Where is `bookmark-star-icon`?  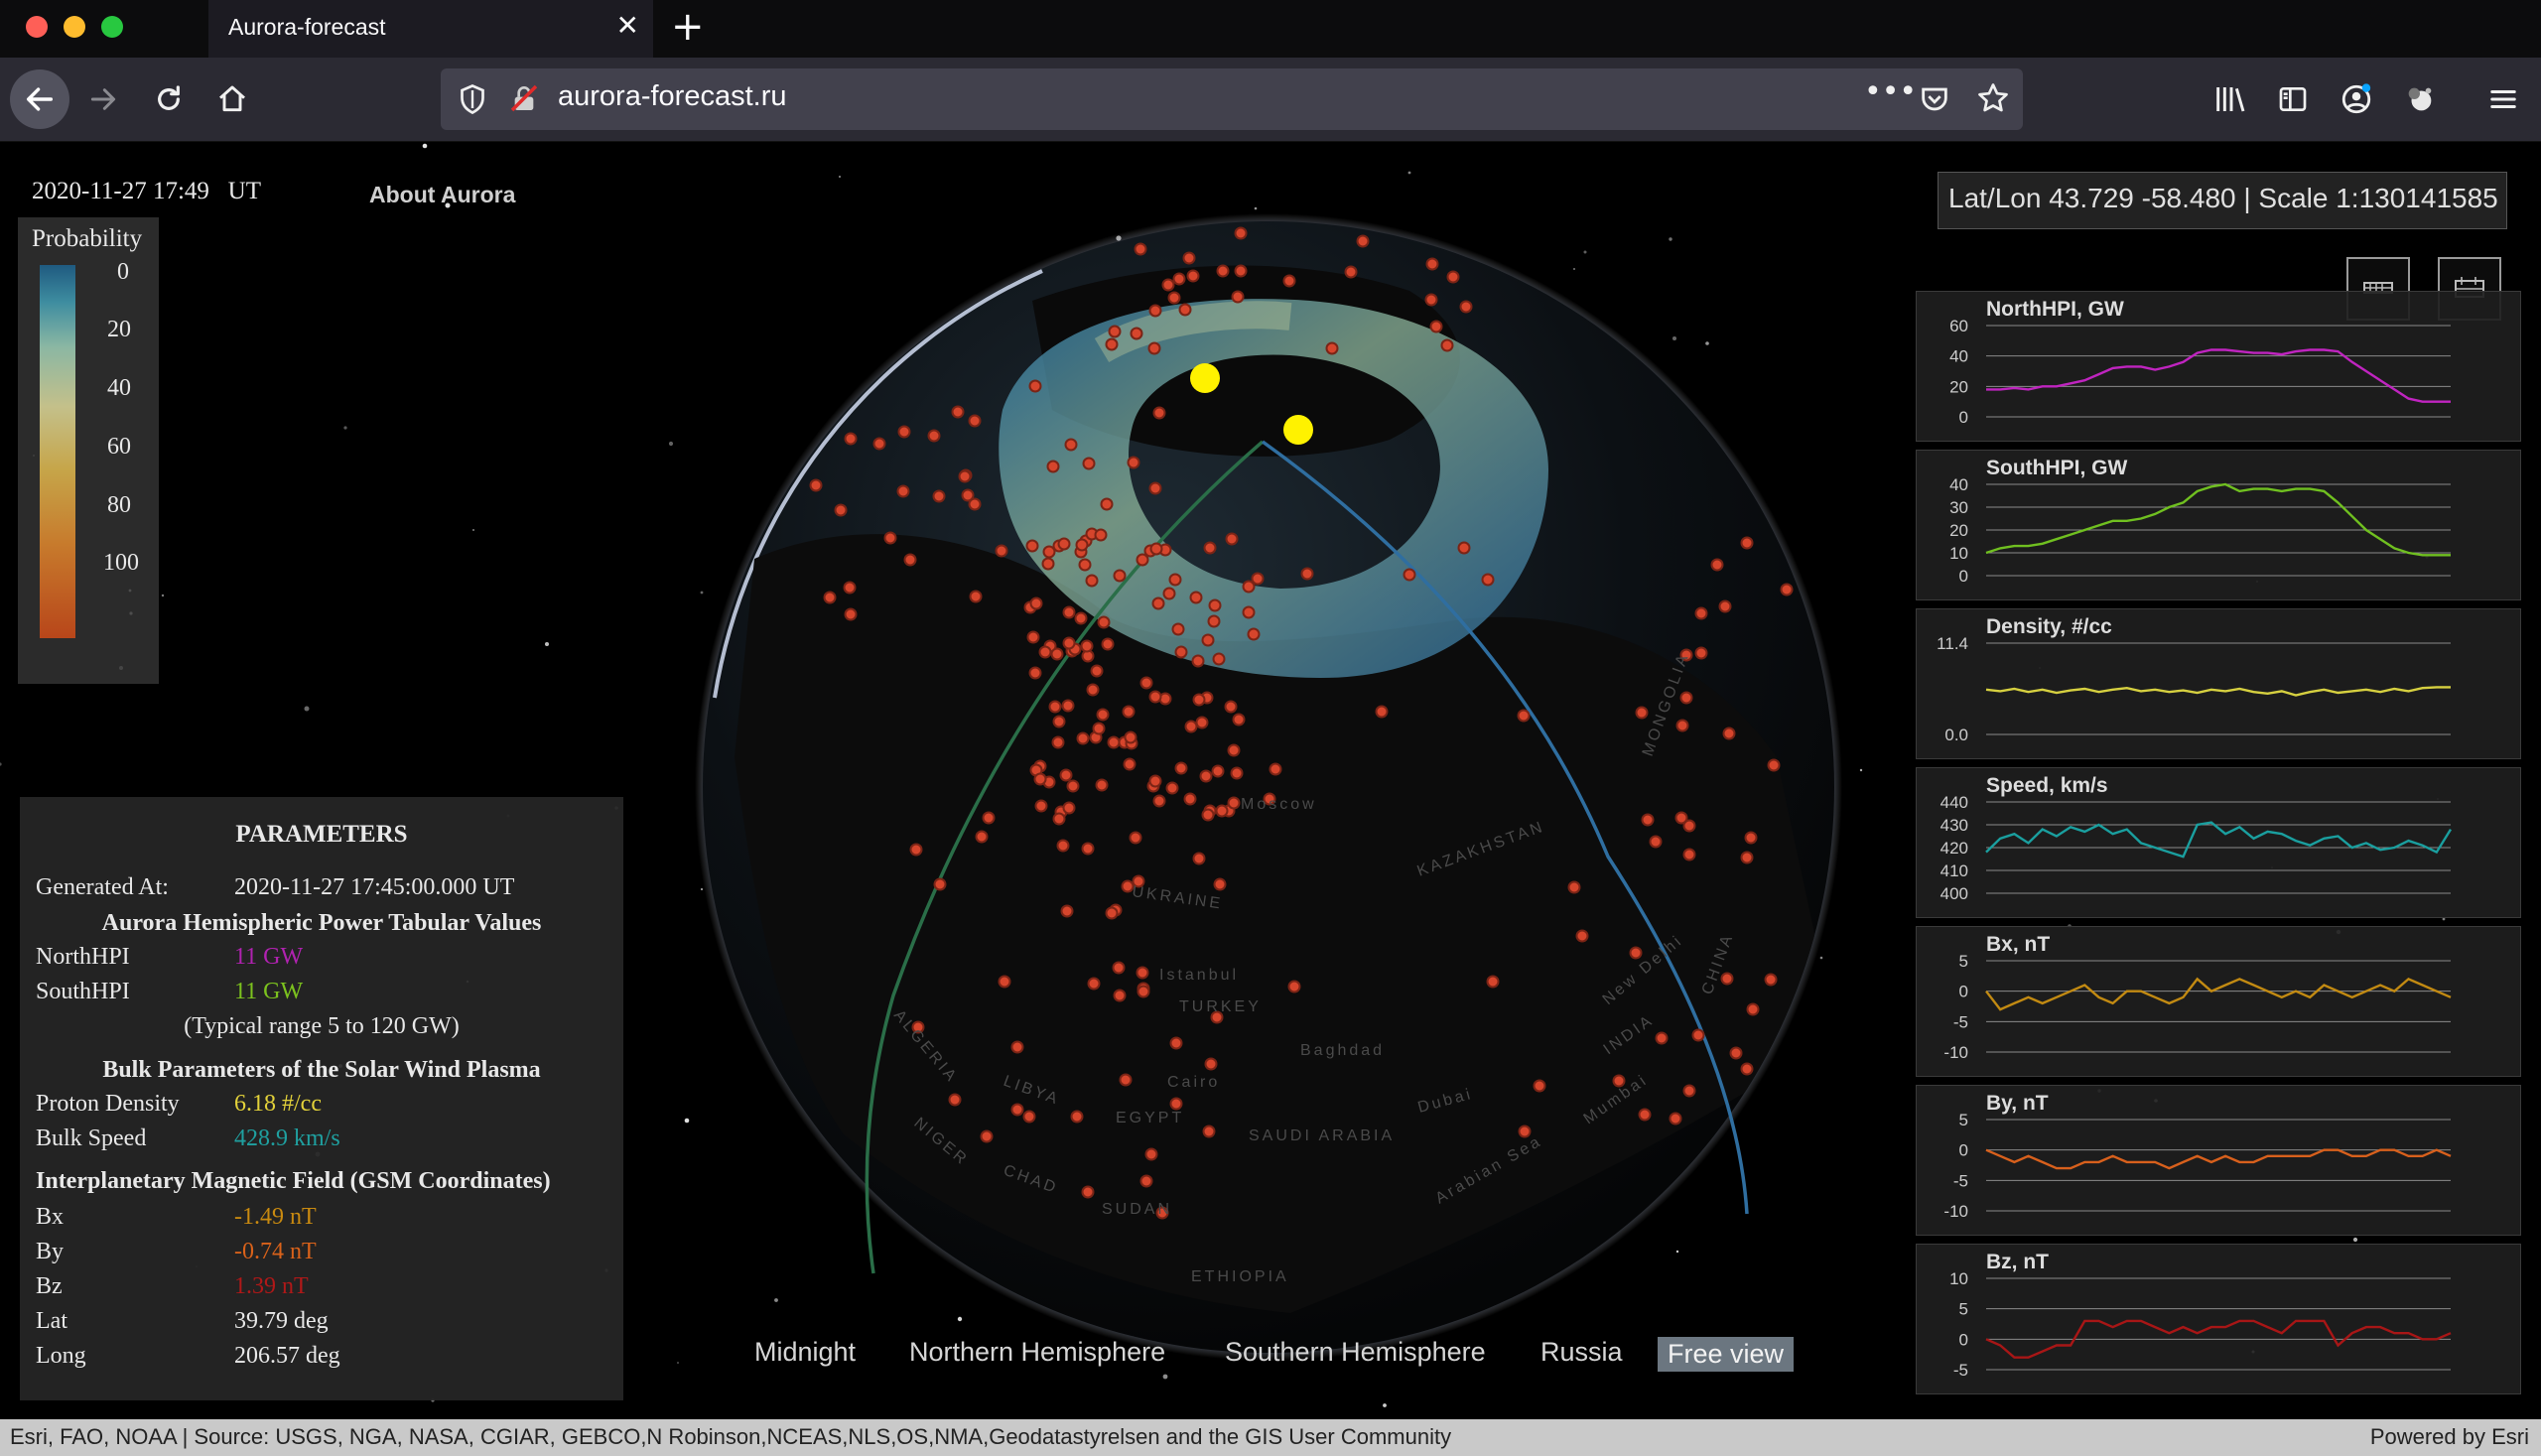
bookmark-star-icon is located at coordinates (1993, 98).